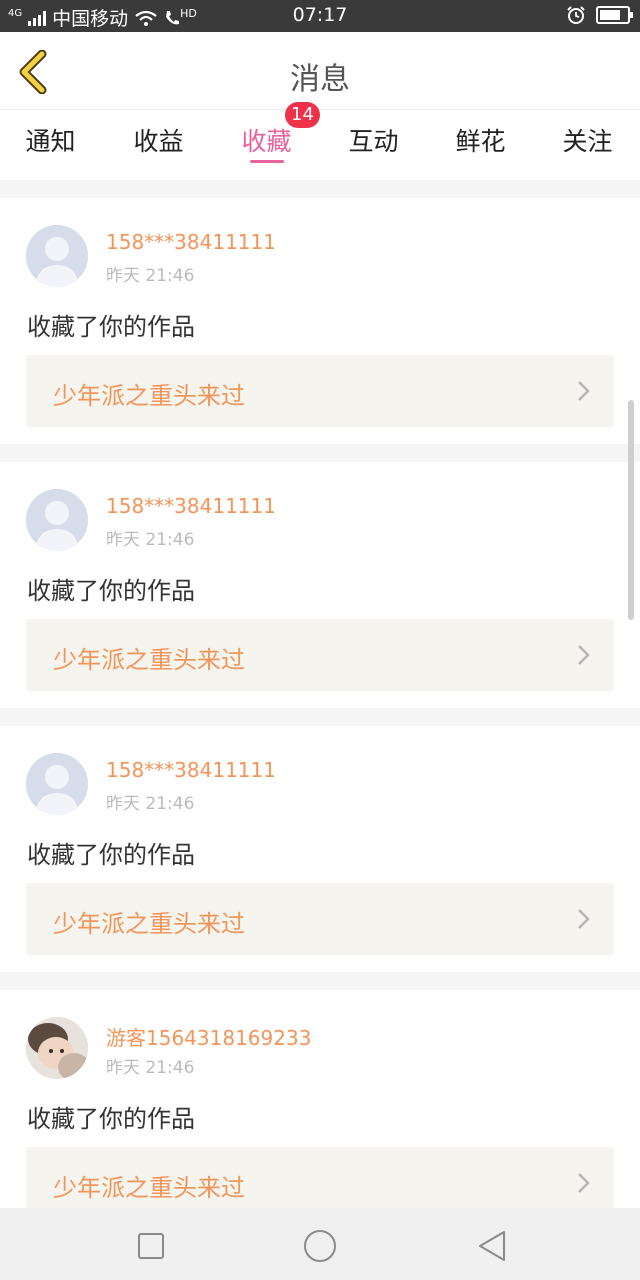  I want to click on status-right, so click(600, 15).